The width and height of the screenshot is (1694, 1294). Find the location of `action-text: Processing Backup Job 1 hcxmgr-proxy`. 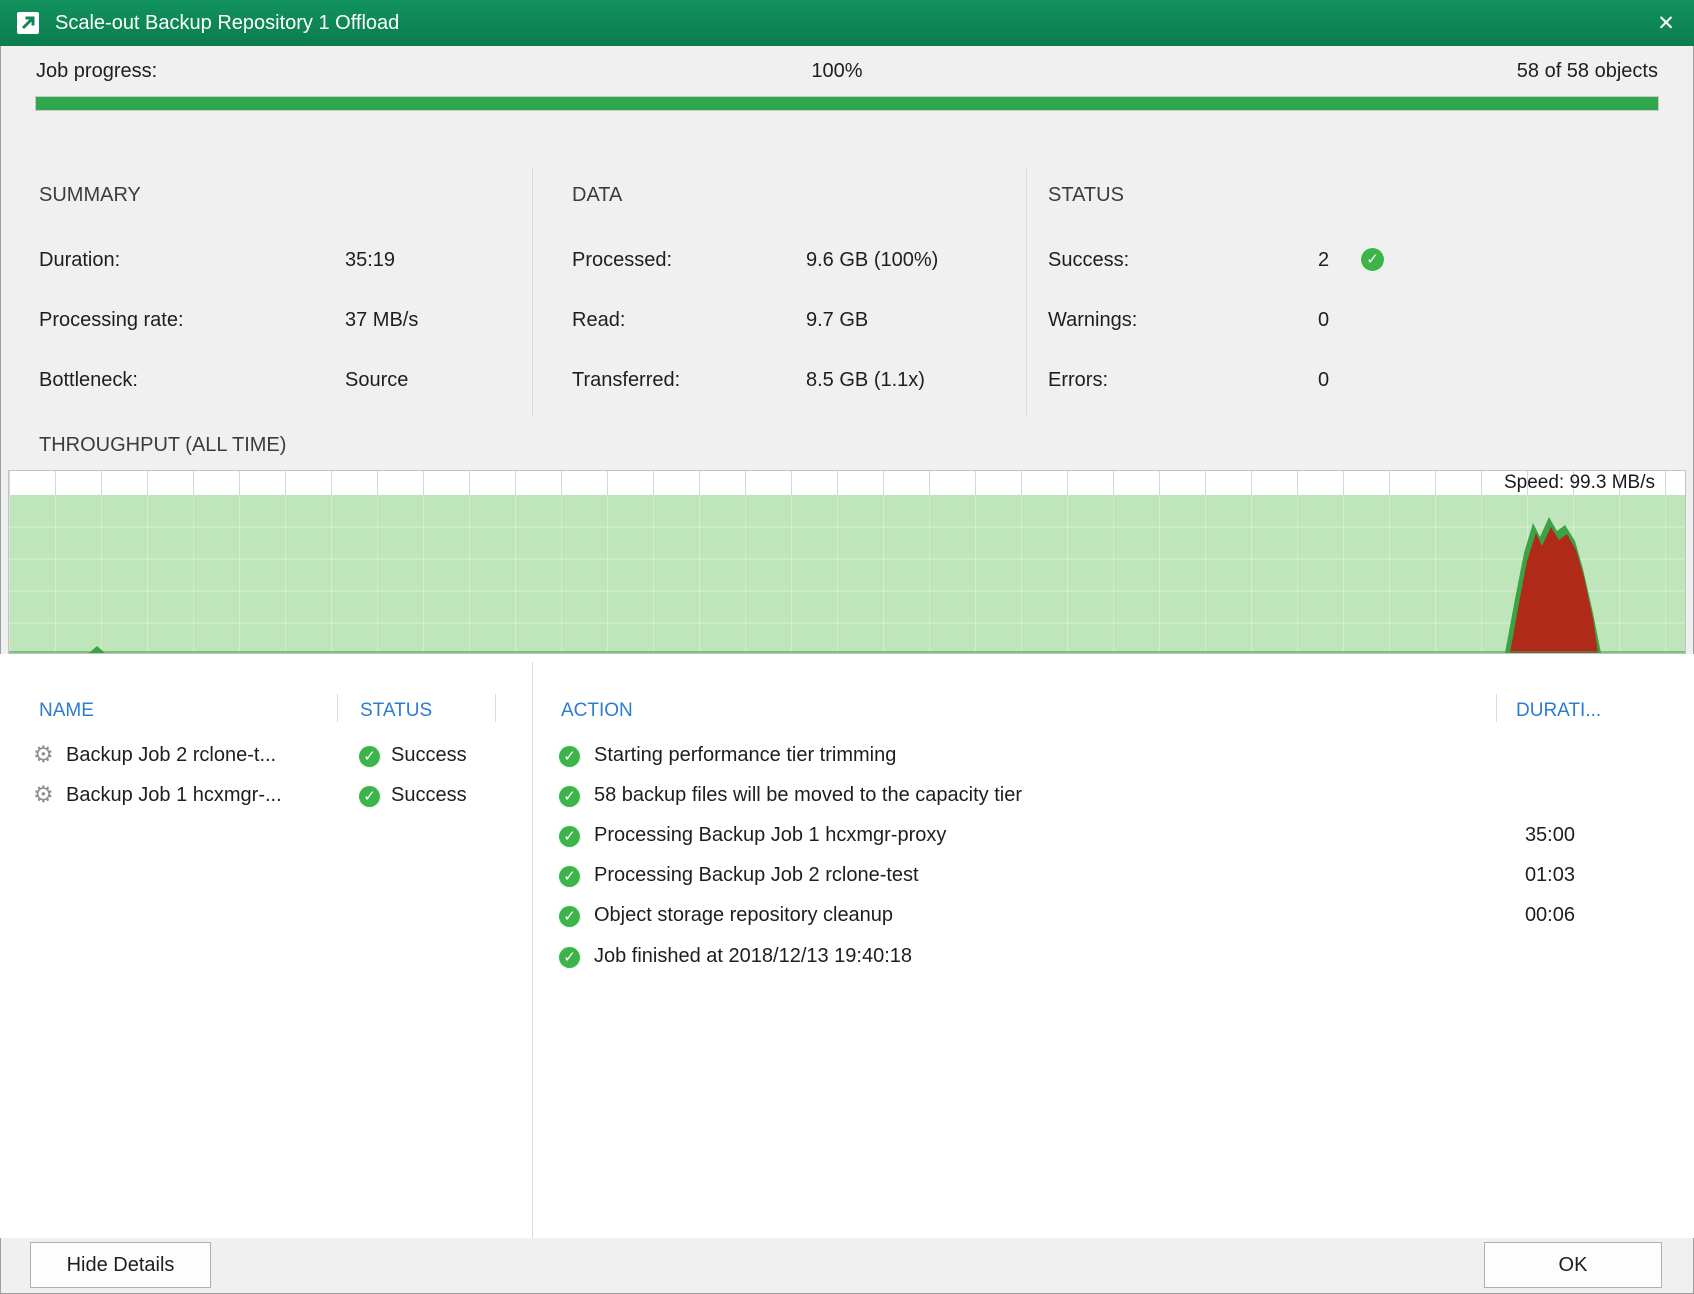

action-text: Processing Backup Job 1 hcxmgr-proxy is located at coordinates (770, 835).